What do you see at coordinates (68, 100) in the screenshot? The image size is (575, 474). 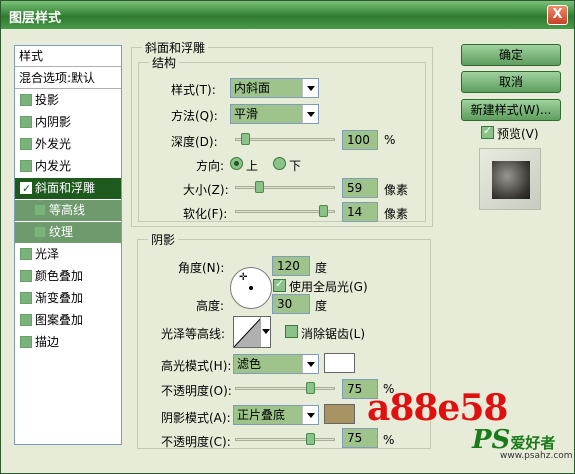 I see `list-item-0: 投影` at bounding box center [68, 100].